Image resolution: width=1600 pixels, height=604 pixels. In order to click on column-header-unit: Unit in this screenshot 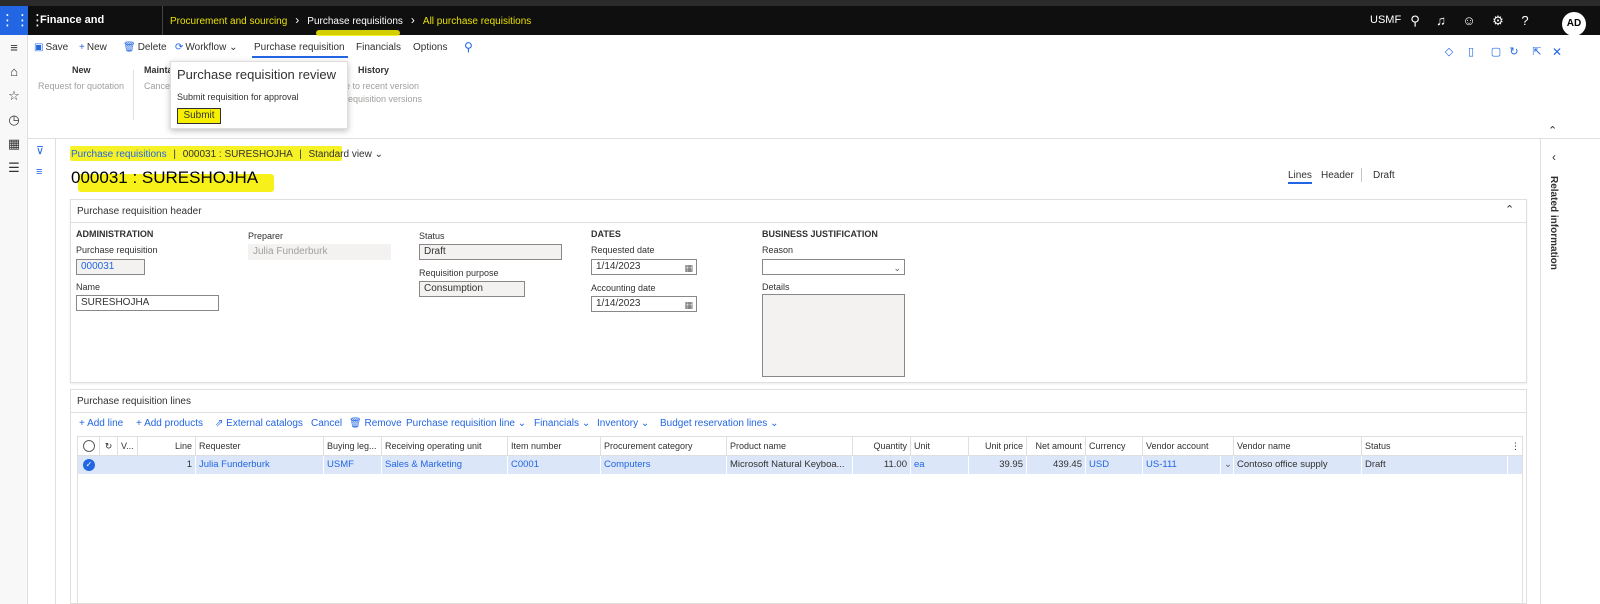, I will do `click(940, 446)`.